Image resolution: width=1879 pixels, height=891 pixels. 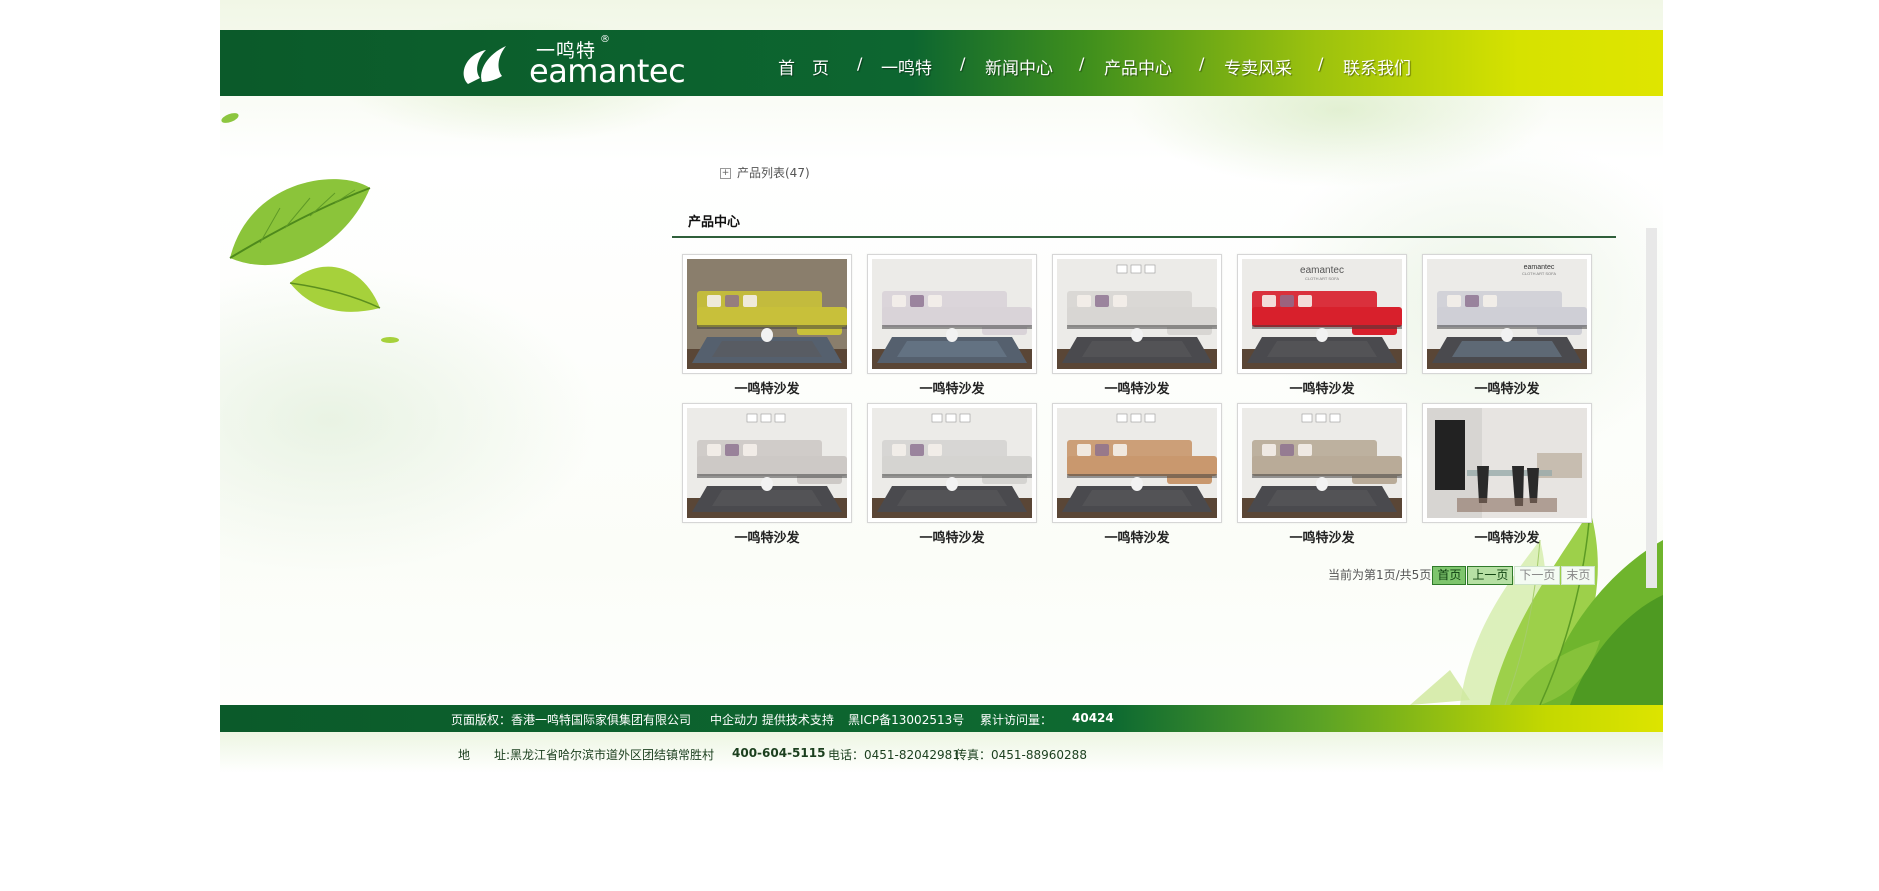 I want to click on footer-copyright: 页面版权：香港一鸣特国际家俱集团有限公司, so click(x=571, y=720).